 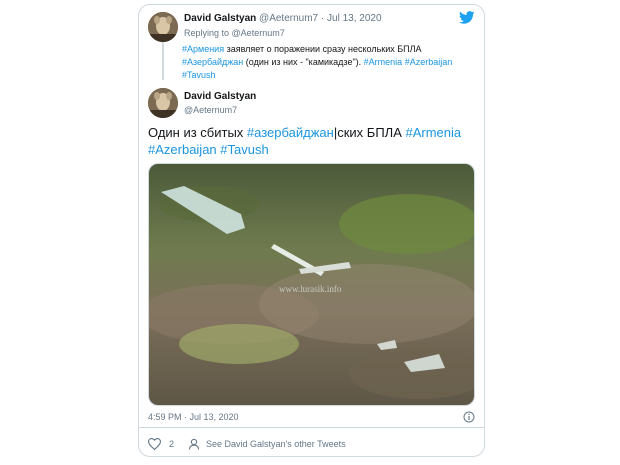 I want to click on hashtag-link: #Армения, so click(x=203, y=49).